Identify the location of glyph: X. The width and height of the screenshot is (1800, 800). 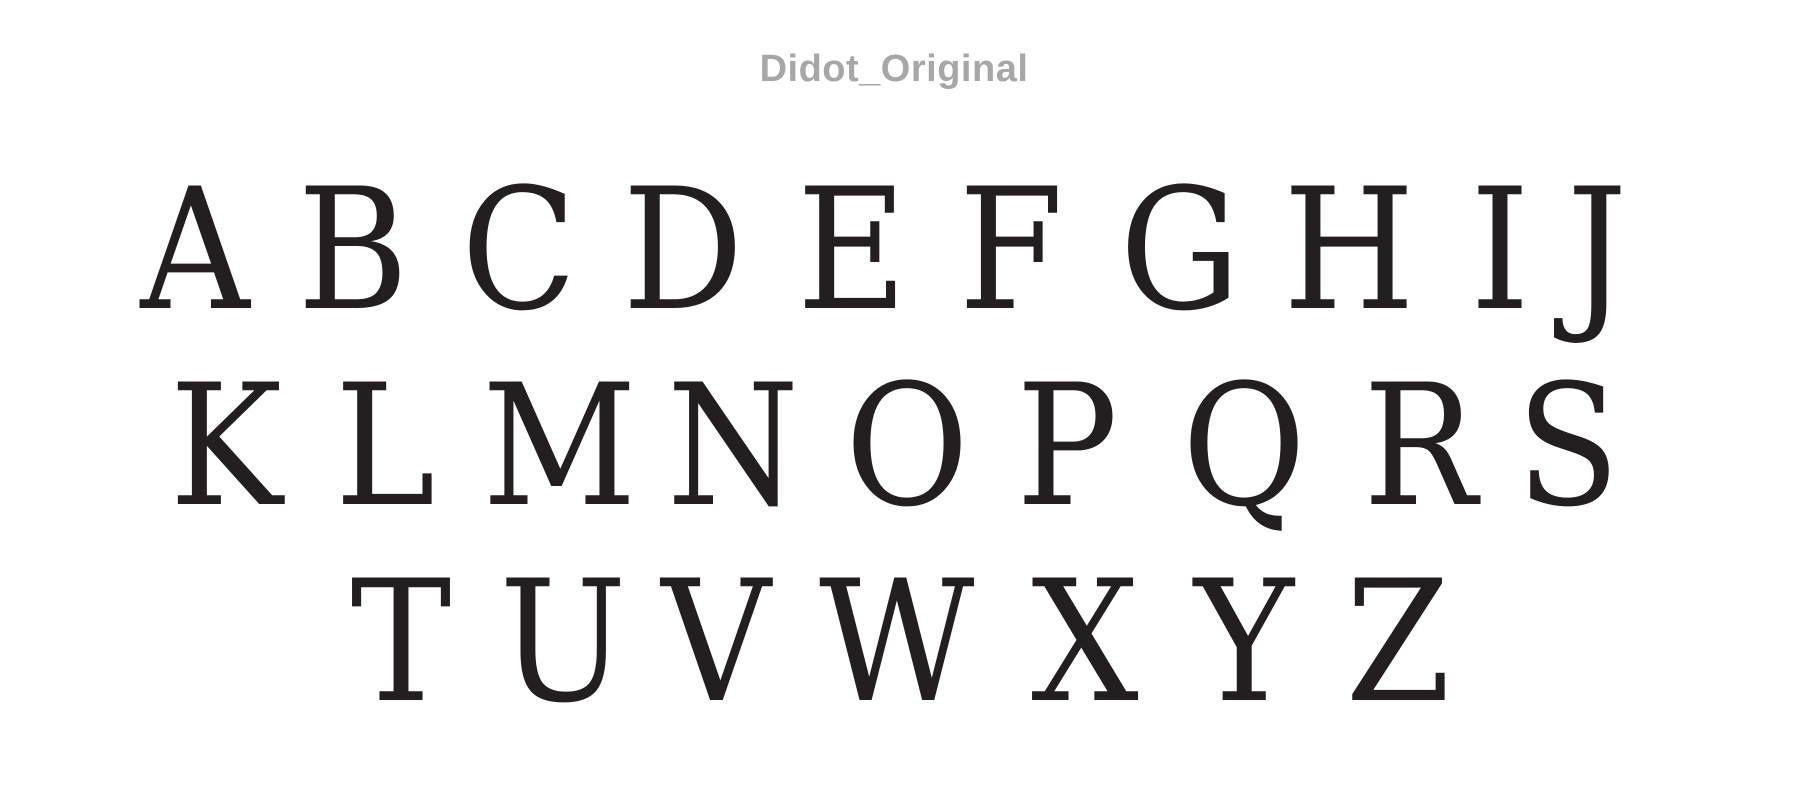
(1085, 642).